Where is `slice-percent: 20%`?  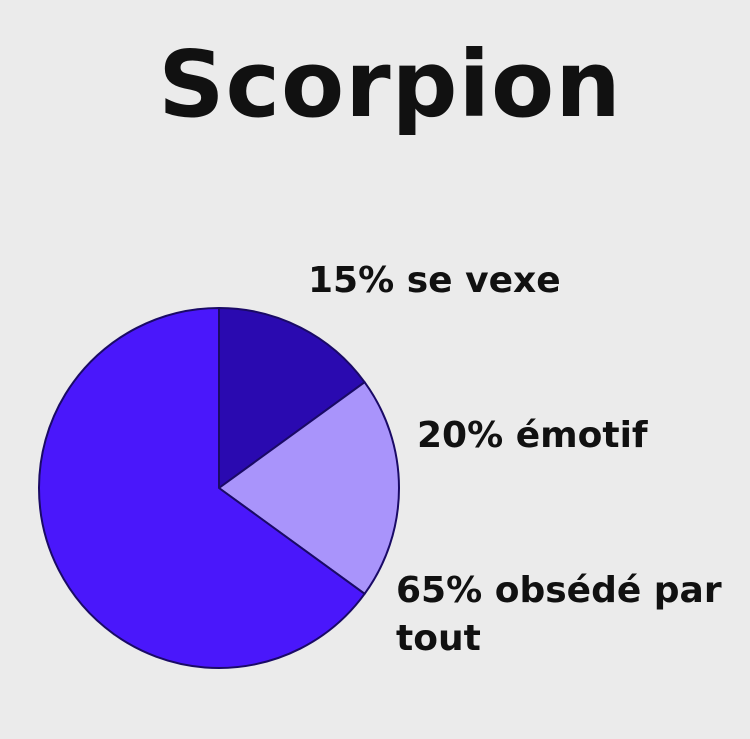 slice-percent: 20% is located at coordinates (460, 435).